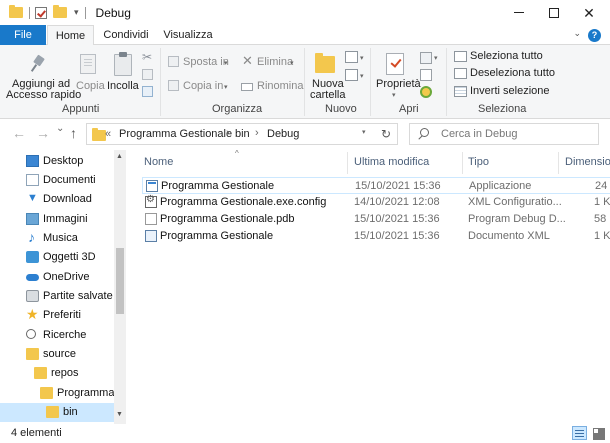 The width and height of the screenshot is (610, 443). I want to click on copy-to-button: Copia in, so click(203, 86).